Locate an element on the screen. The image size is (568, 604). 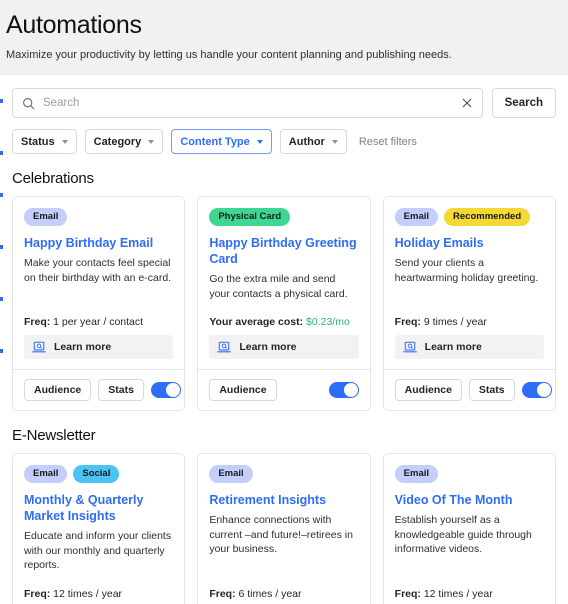
search-row: Search is located at coordinates (284, 103).